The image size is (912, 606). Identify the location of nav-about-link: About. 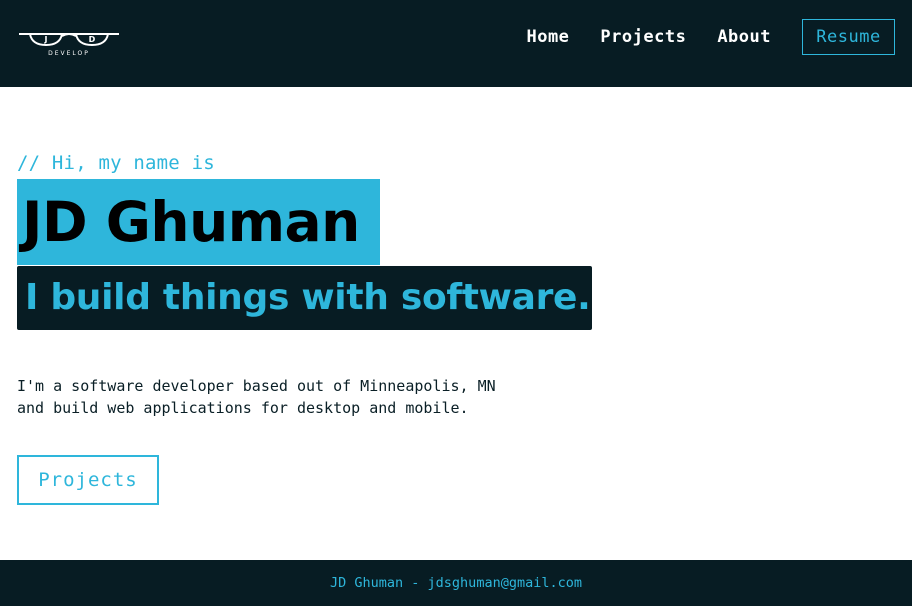
(744, 37).